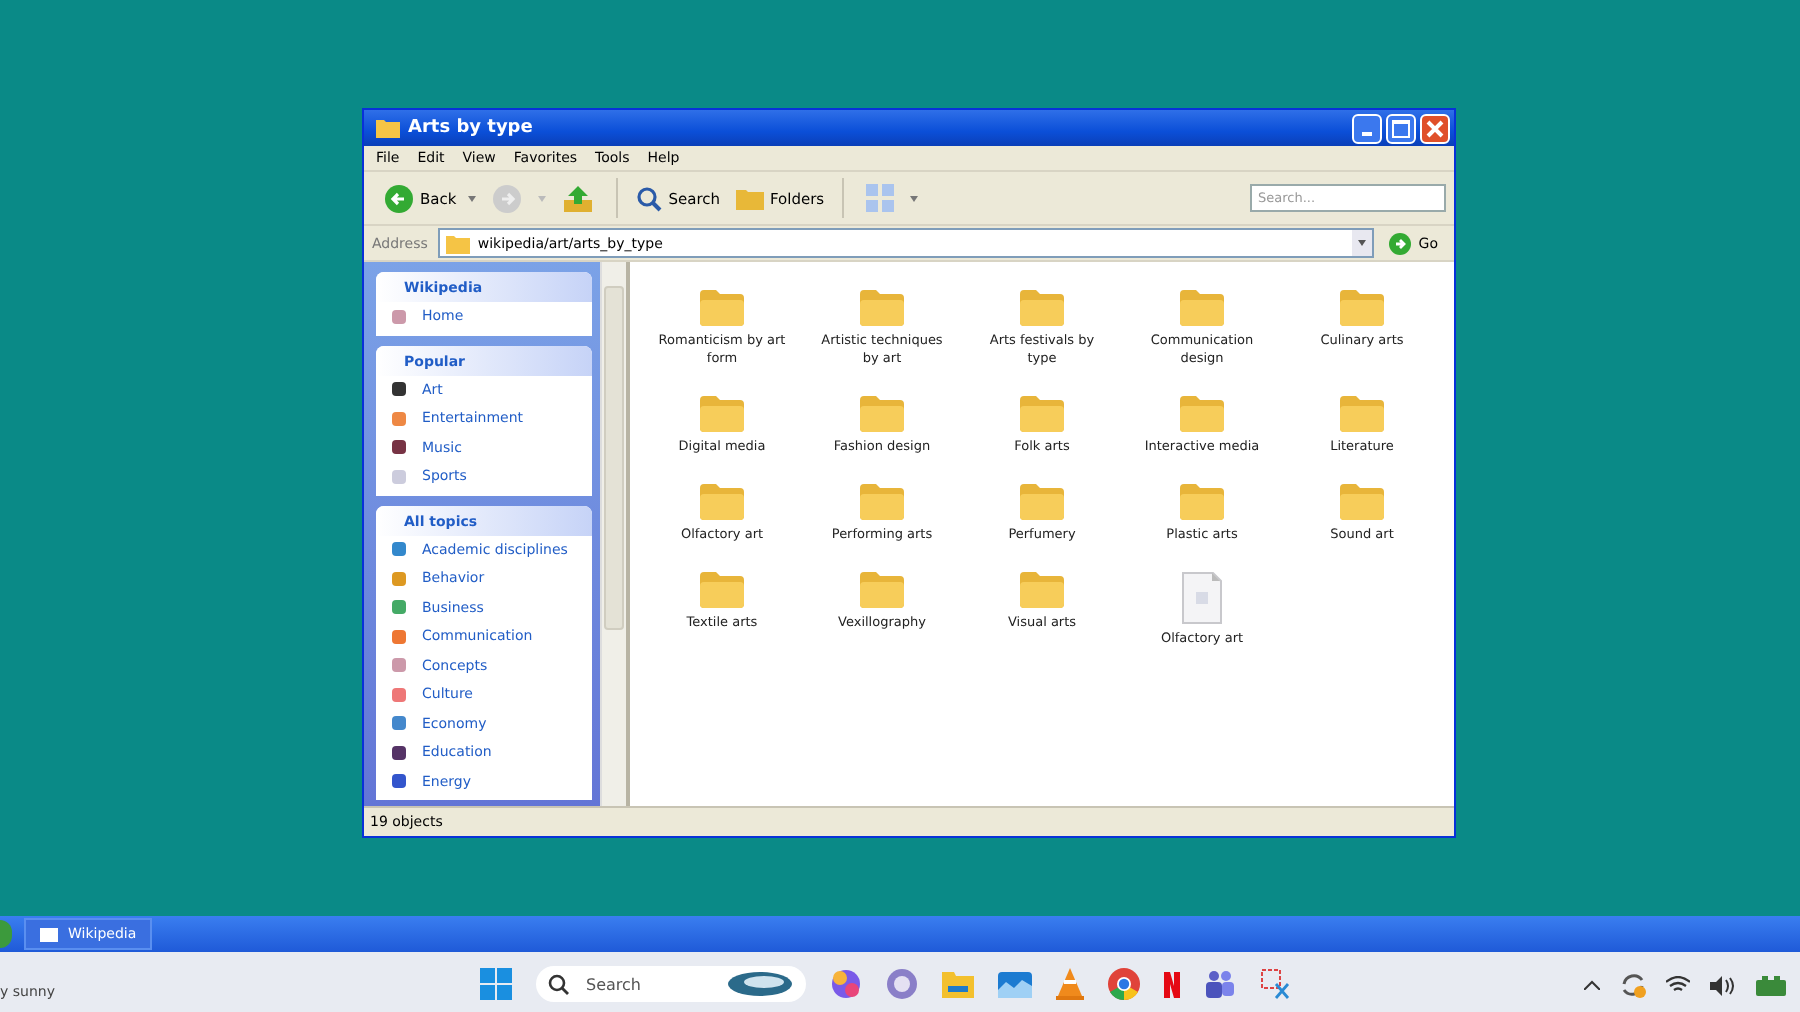  Describe the element at coordinates (6, 934) in the screenshot. I see `start-button` at that location.